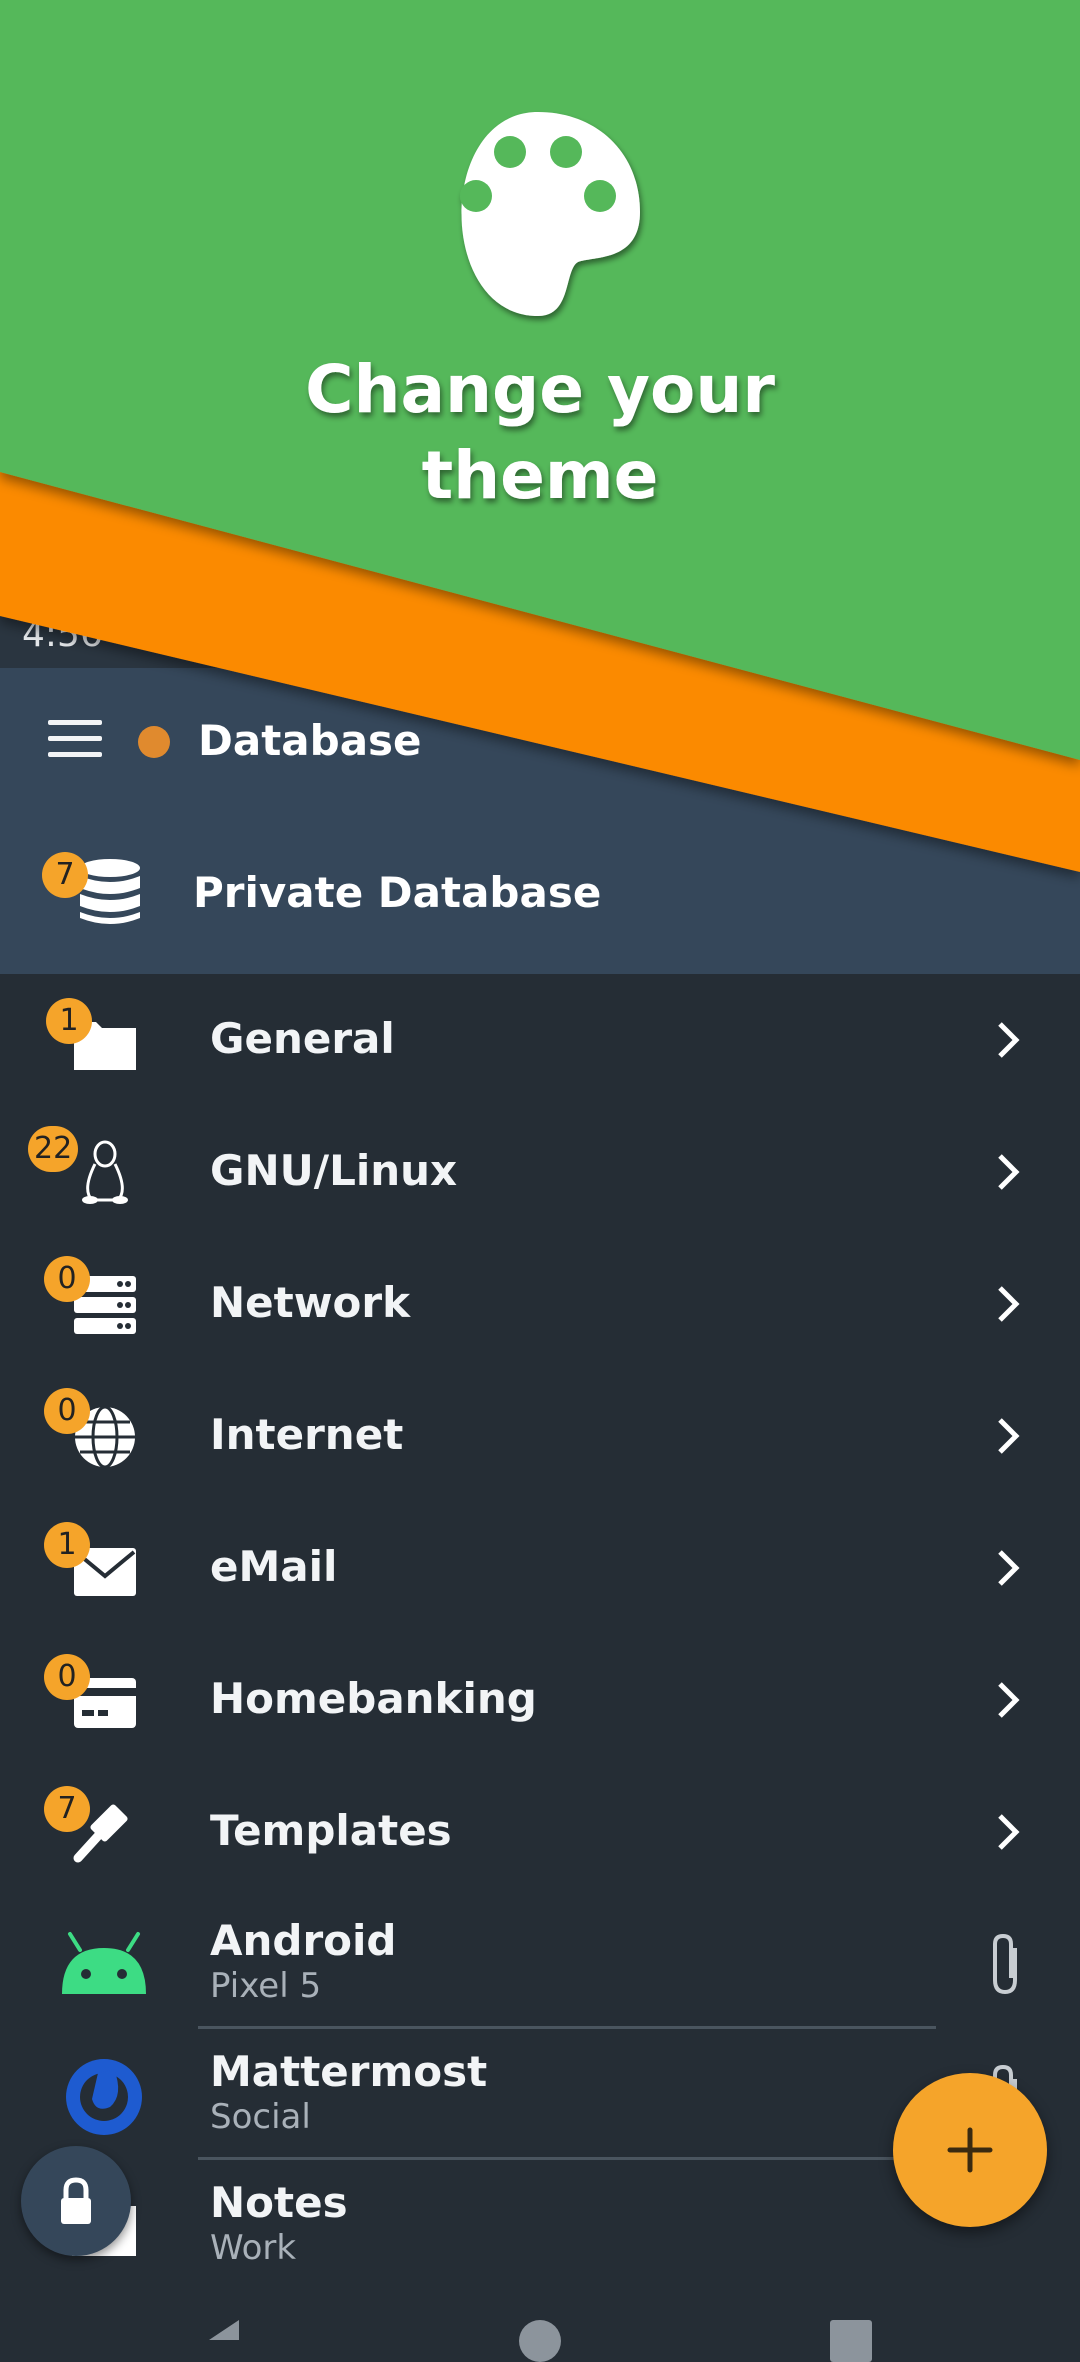 The height and width of the screenshot is (2362, 1080). I want to click on group-item-email: 1 eMail, so click(540, 1568).